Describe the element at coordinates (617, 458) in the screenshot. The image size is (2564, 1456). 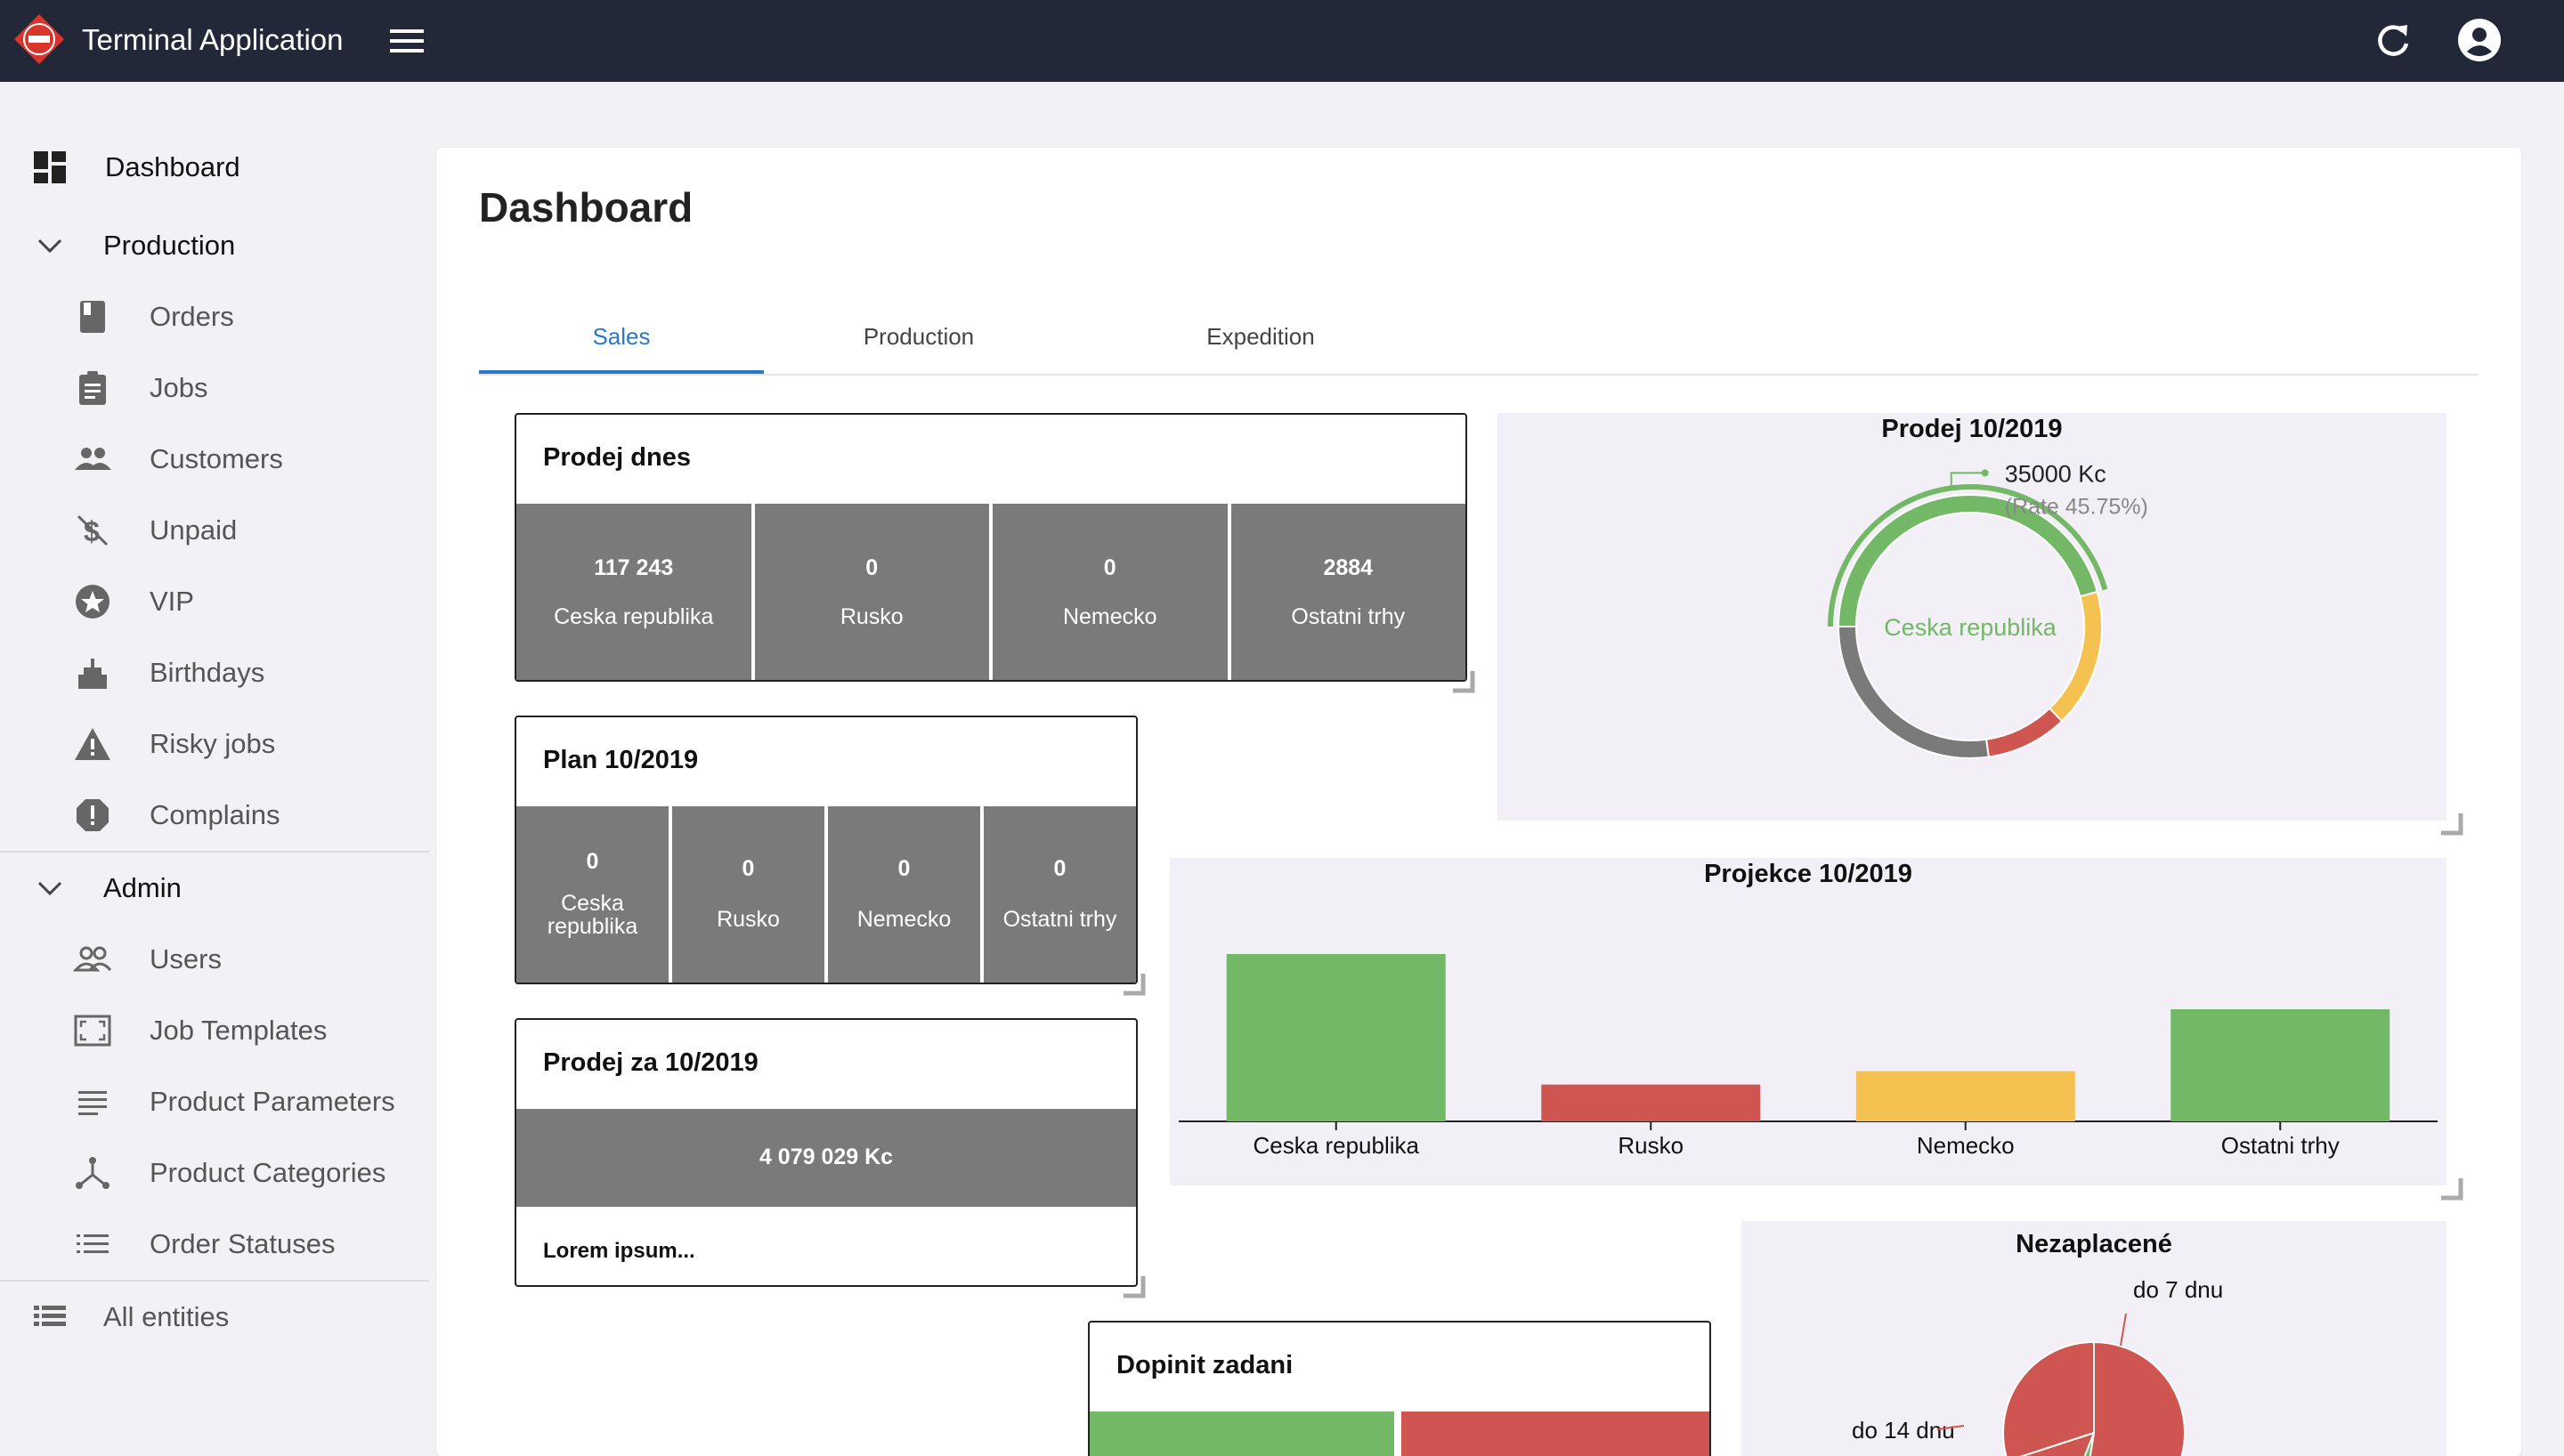
I see `widget-title: Prodej dnes` at that location.